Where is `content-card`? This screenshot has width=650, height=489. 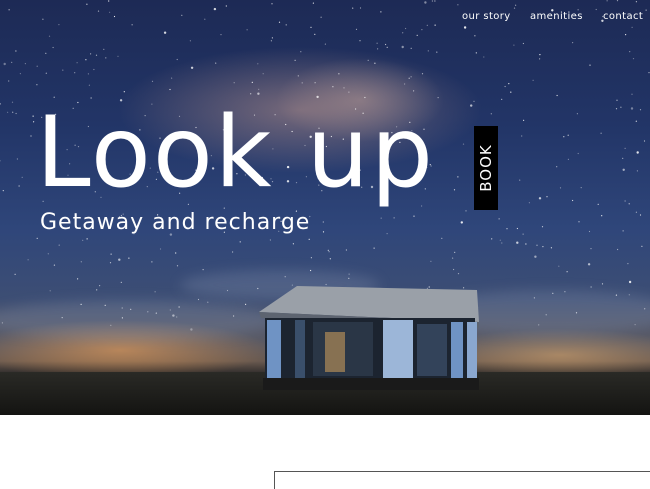
content-card is located at coordinates (462, 480).